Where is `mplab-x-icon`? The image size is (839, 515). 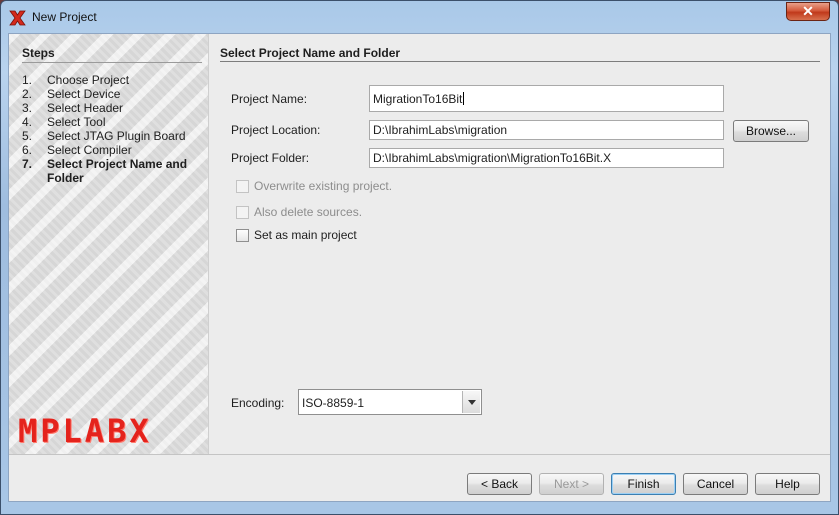
mplab-x-icon is located at coordinates (17, 18).